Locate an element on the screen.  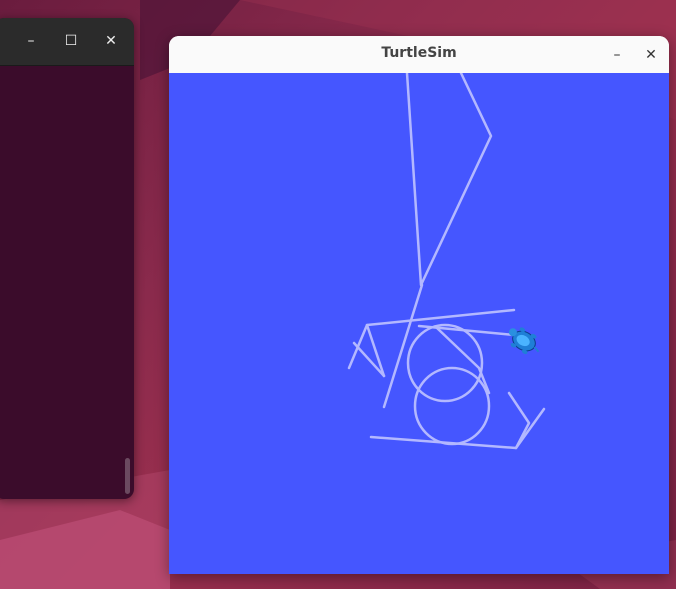
turtle-icon is located at coordinates (524, 341).